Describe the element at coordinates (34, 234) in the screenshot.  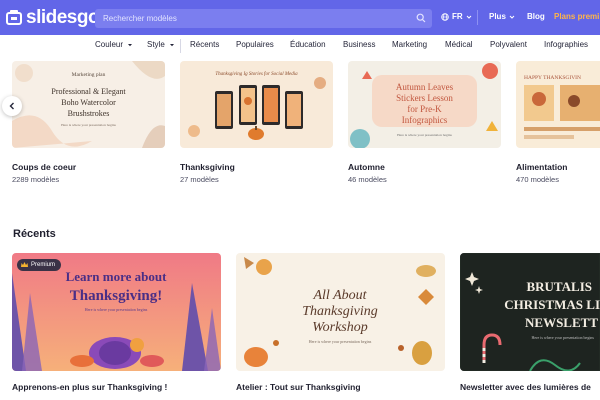
I see `section-title-recent: Récents` at that location.